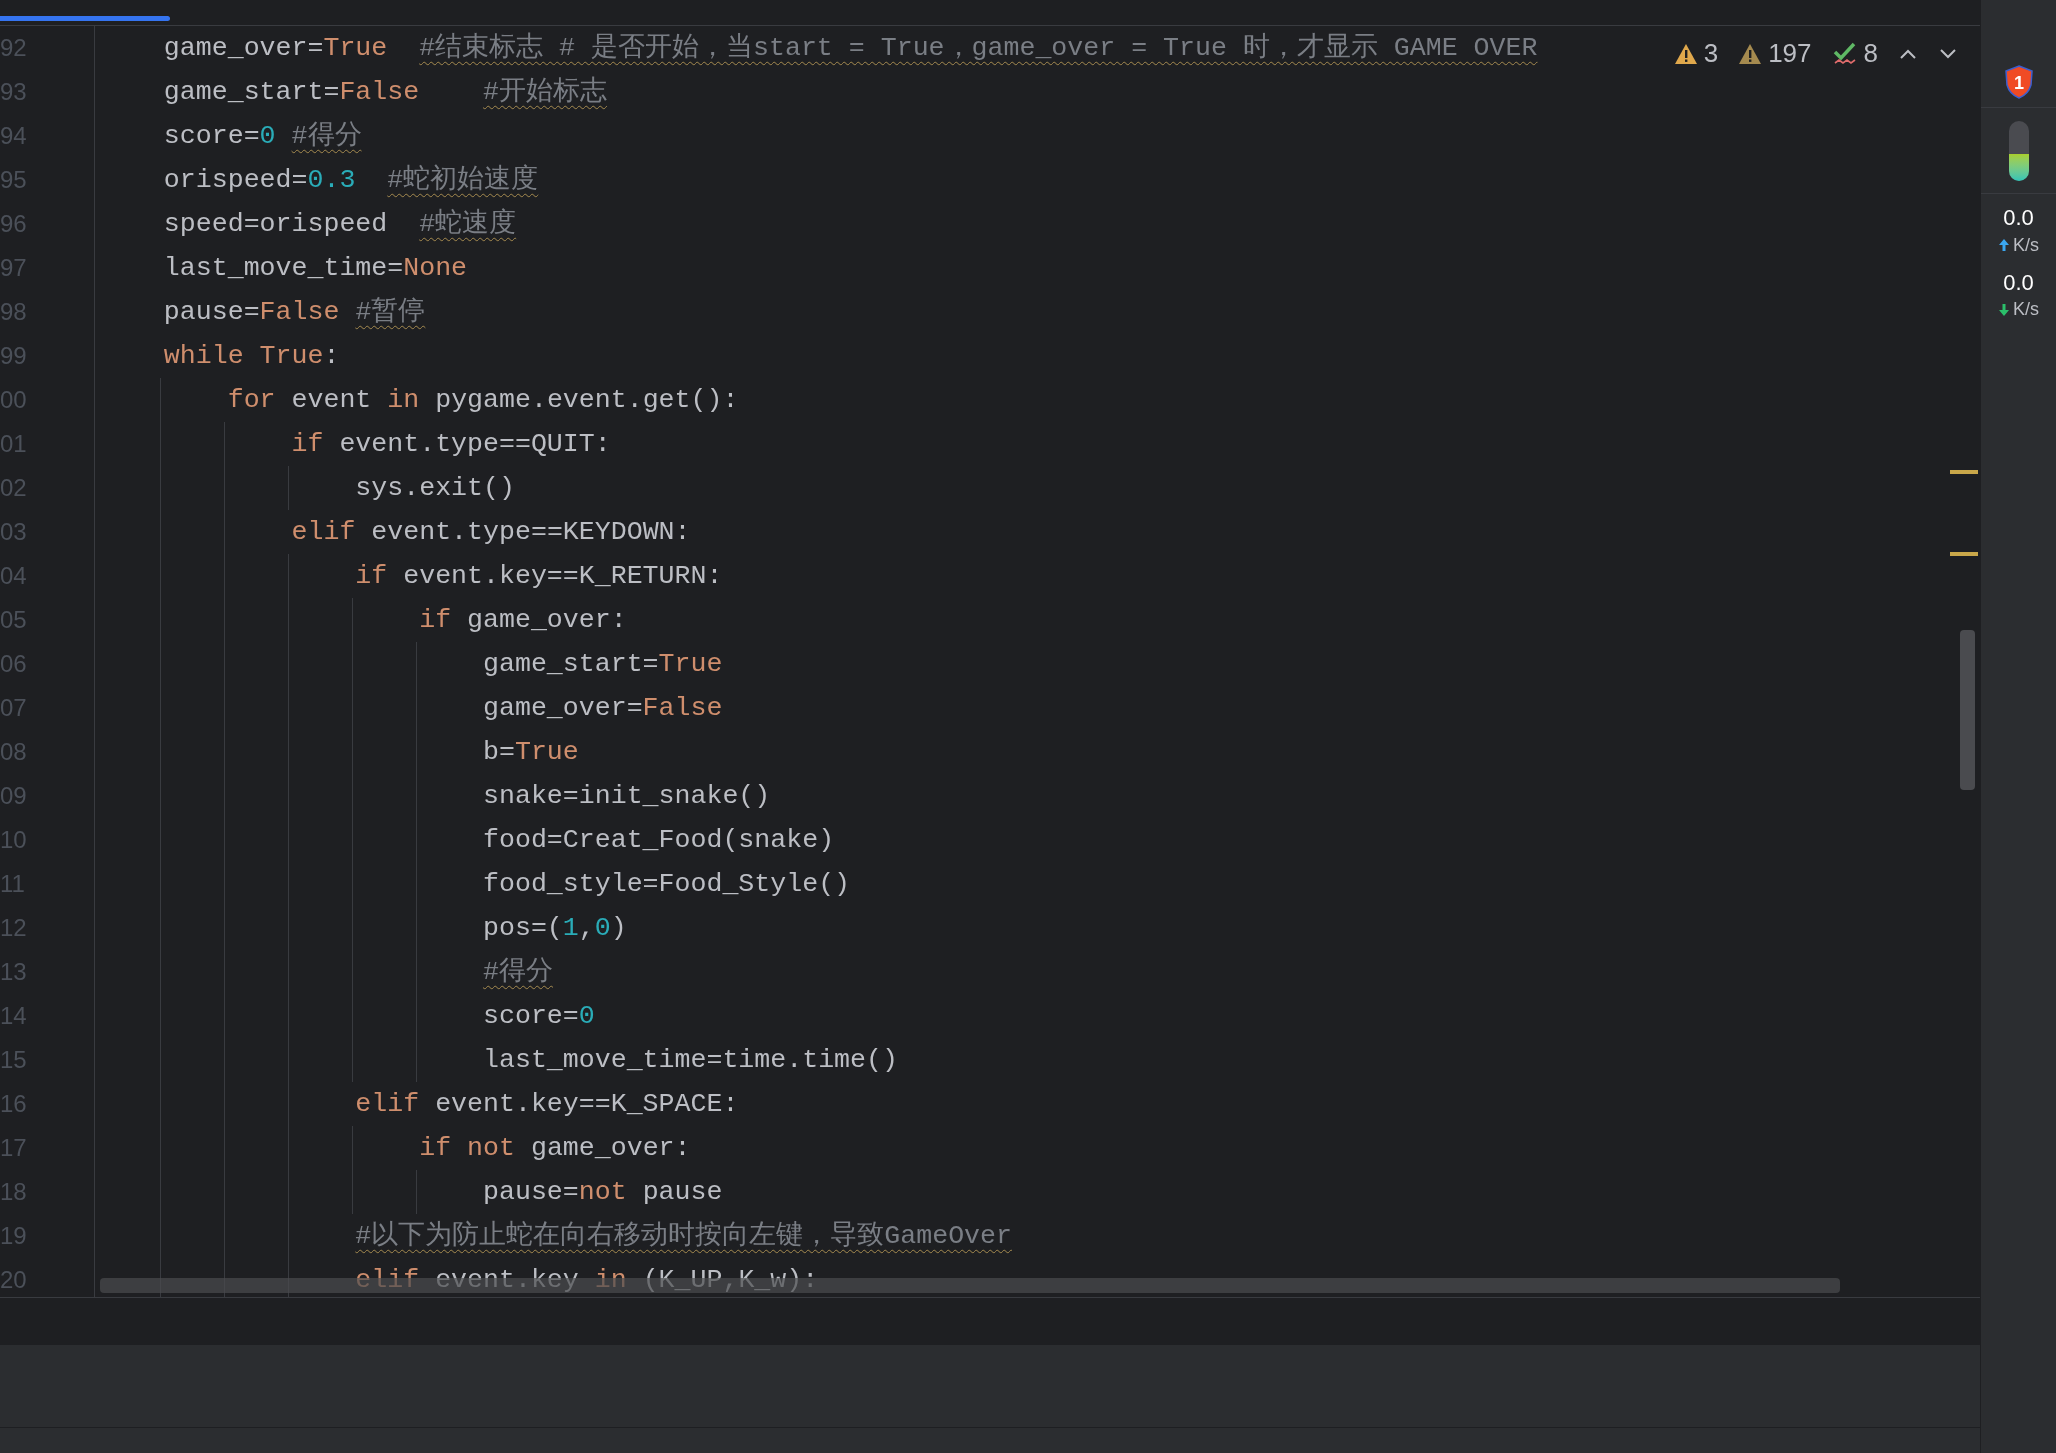 The height and width of the screenshot is (1453, 2056). I want to click on code-line: for event in pygame.event.get():, so click(482, 400).